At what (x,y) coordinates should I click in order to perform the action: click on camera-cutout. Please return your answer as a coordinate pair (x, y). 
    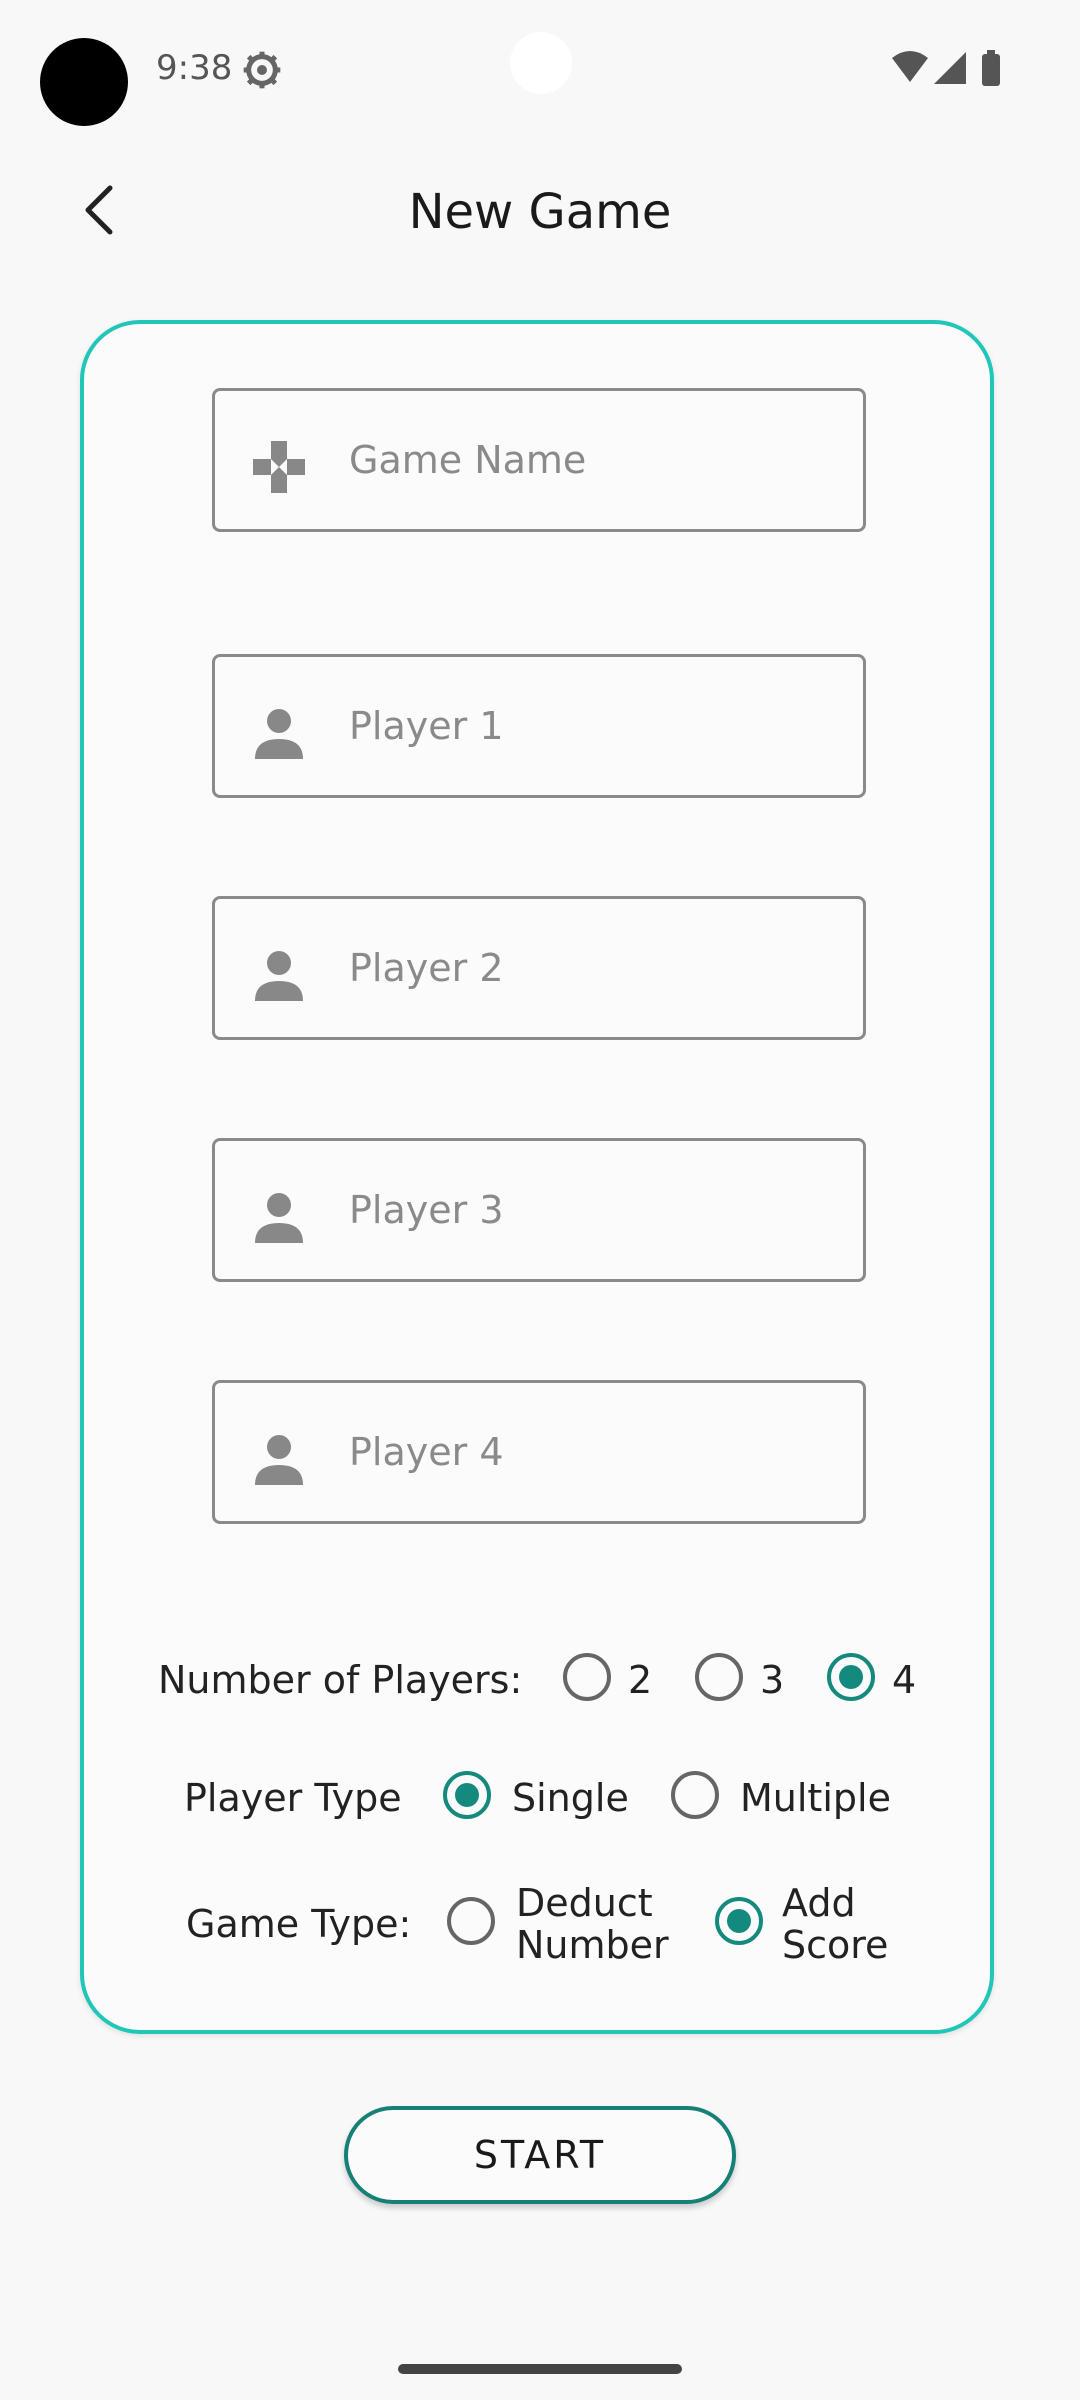
    Looking at the image, I should click on (84, 82).